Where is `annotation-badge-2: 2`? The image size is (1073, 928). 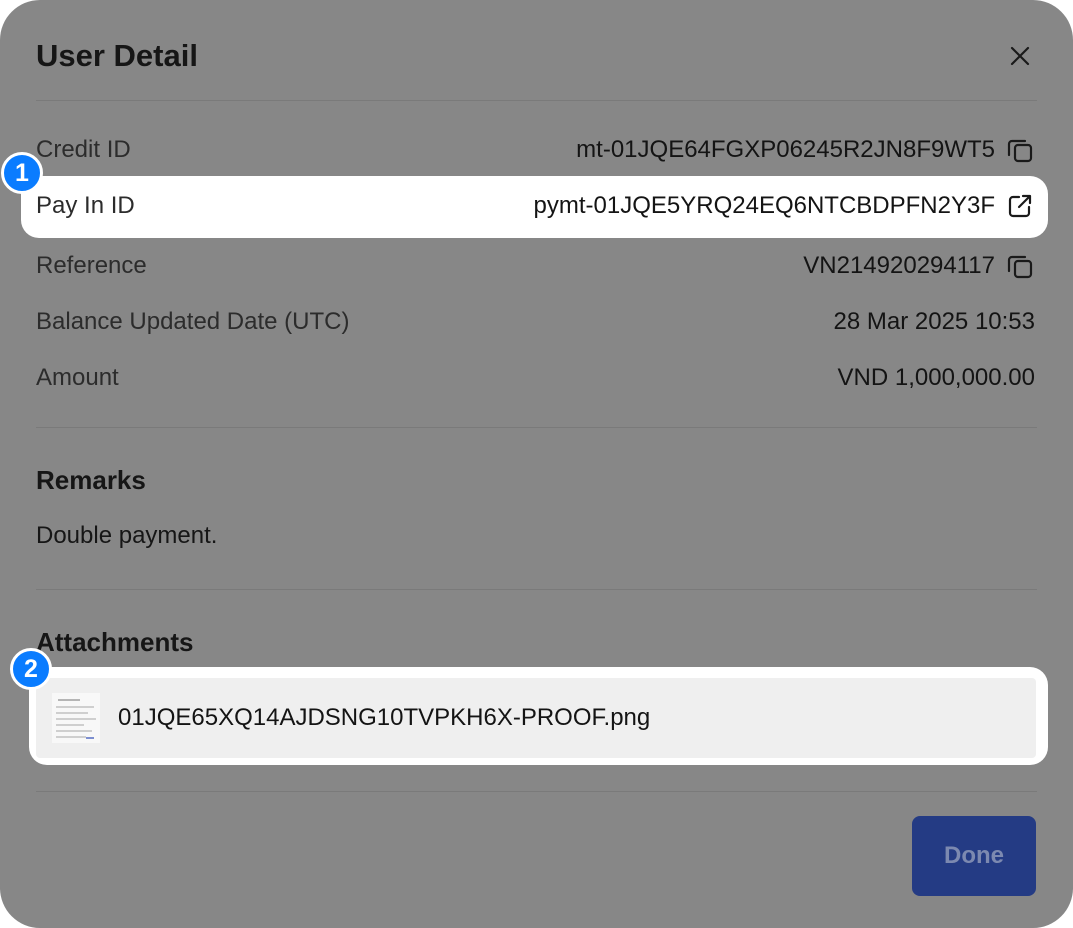
annotation-badge-2: 2 is located at coordinates (31, 669).